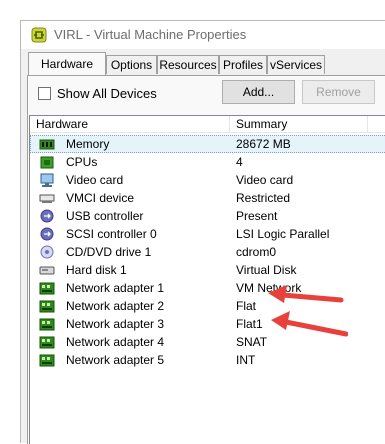  What do you see at coordinates (257, 216) in the screenshot?
I see `hardware-summary: Present` at bounding box center [257, 216].